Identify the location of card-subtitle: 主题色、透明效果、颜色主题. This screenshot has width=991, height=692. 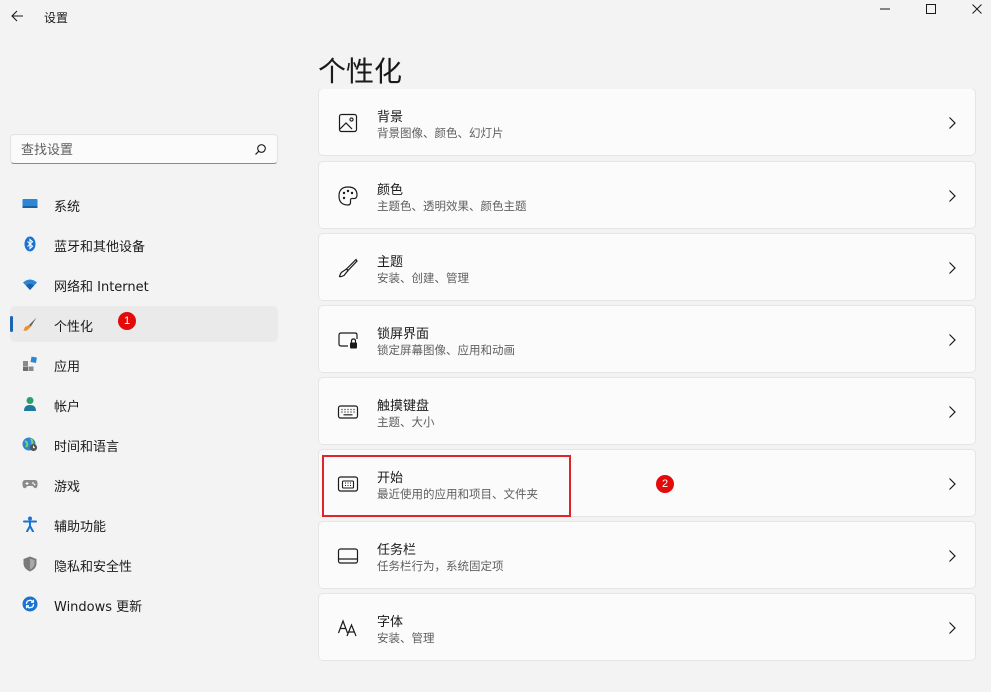
(452, 206).